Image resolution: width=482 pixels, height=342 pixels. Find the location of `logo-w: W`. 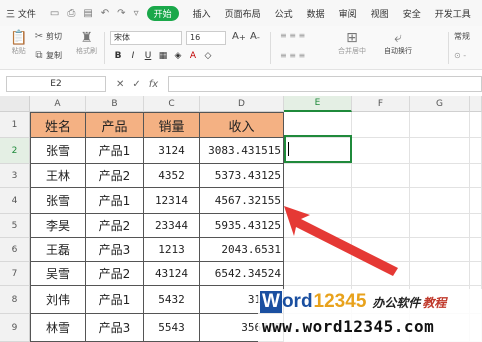

logo-w: W is located at coordinates (271, 302).